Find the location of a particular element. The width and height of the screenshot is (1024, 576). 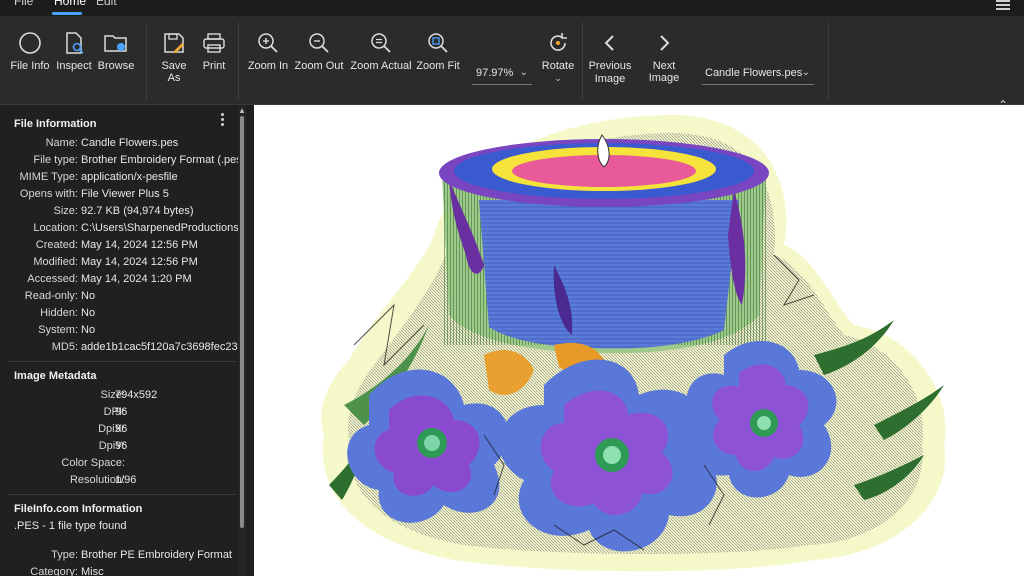

menu-home: Home is located at coordinates (70, 4).